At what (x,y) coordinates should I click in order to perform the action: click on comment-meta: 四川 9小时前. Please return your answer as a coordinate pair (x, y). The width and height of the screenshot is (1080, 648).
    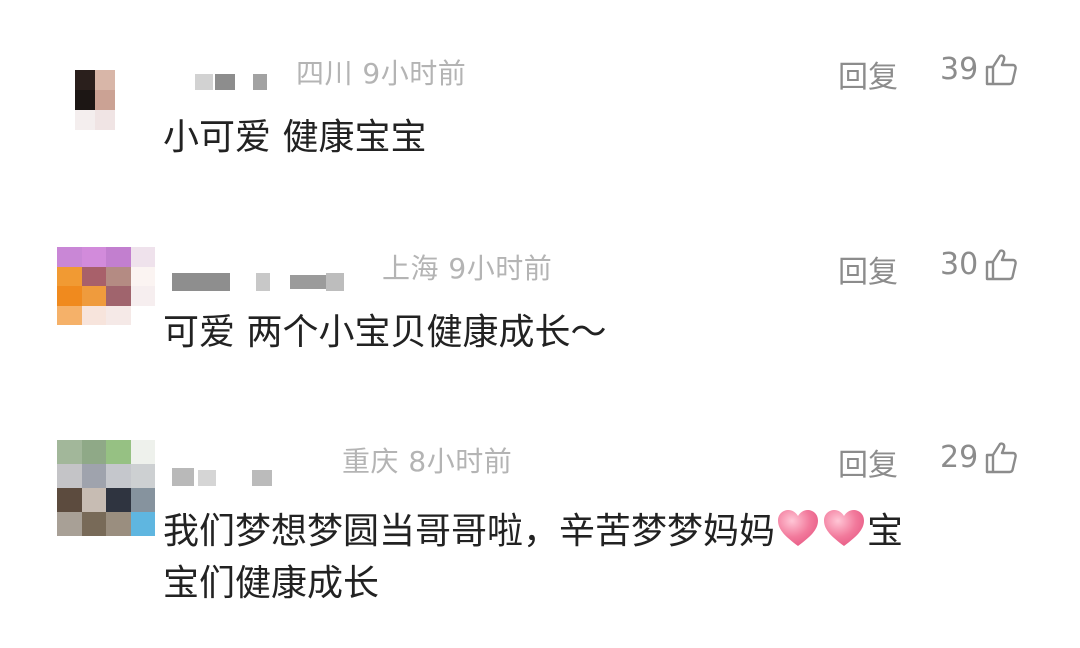
    Looking at the image, I should click on (381, 72).